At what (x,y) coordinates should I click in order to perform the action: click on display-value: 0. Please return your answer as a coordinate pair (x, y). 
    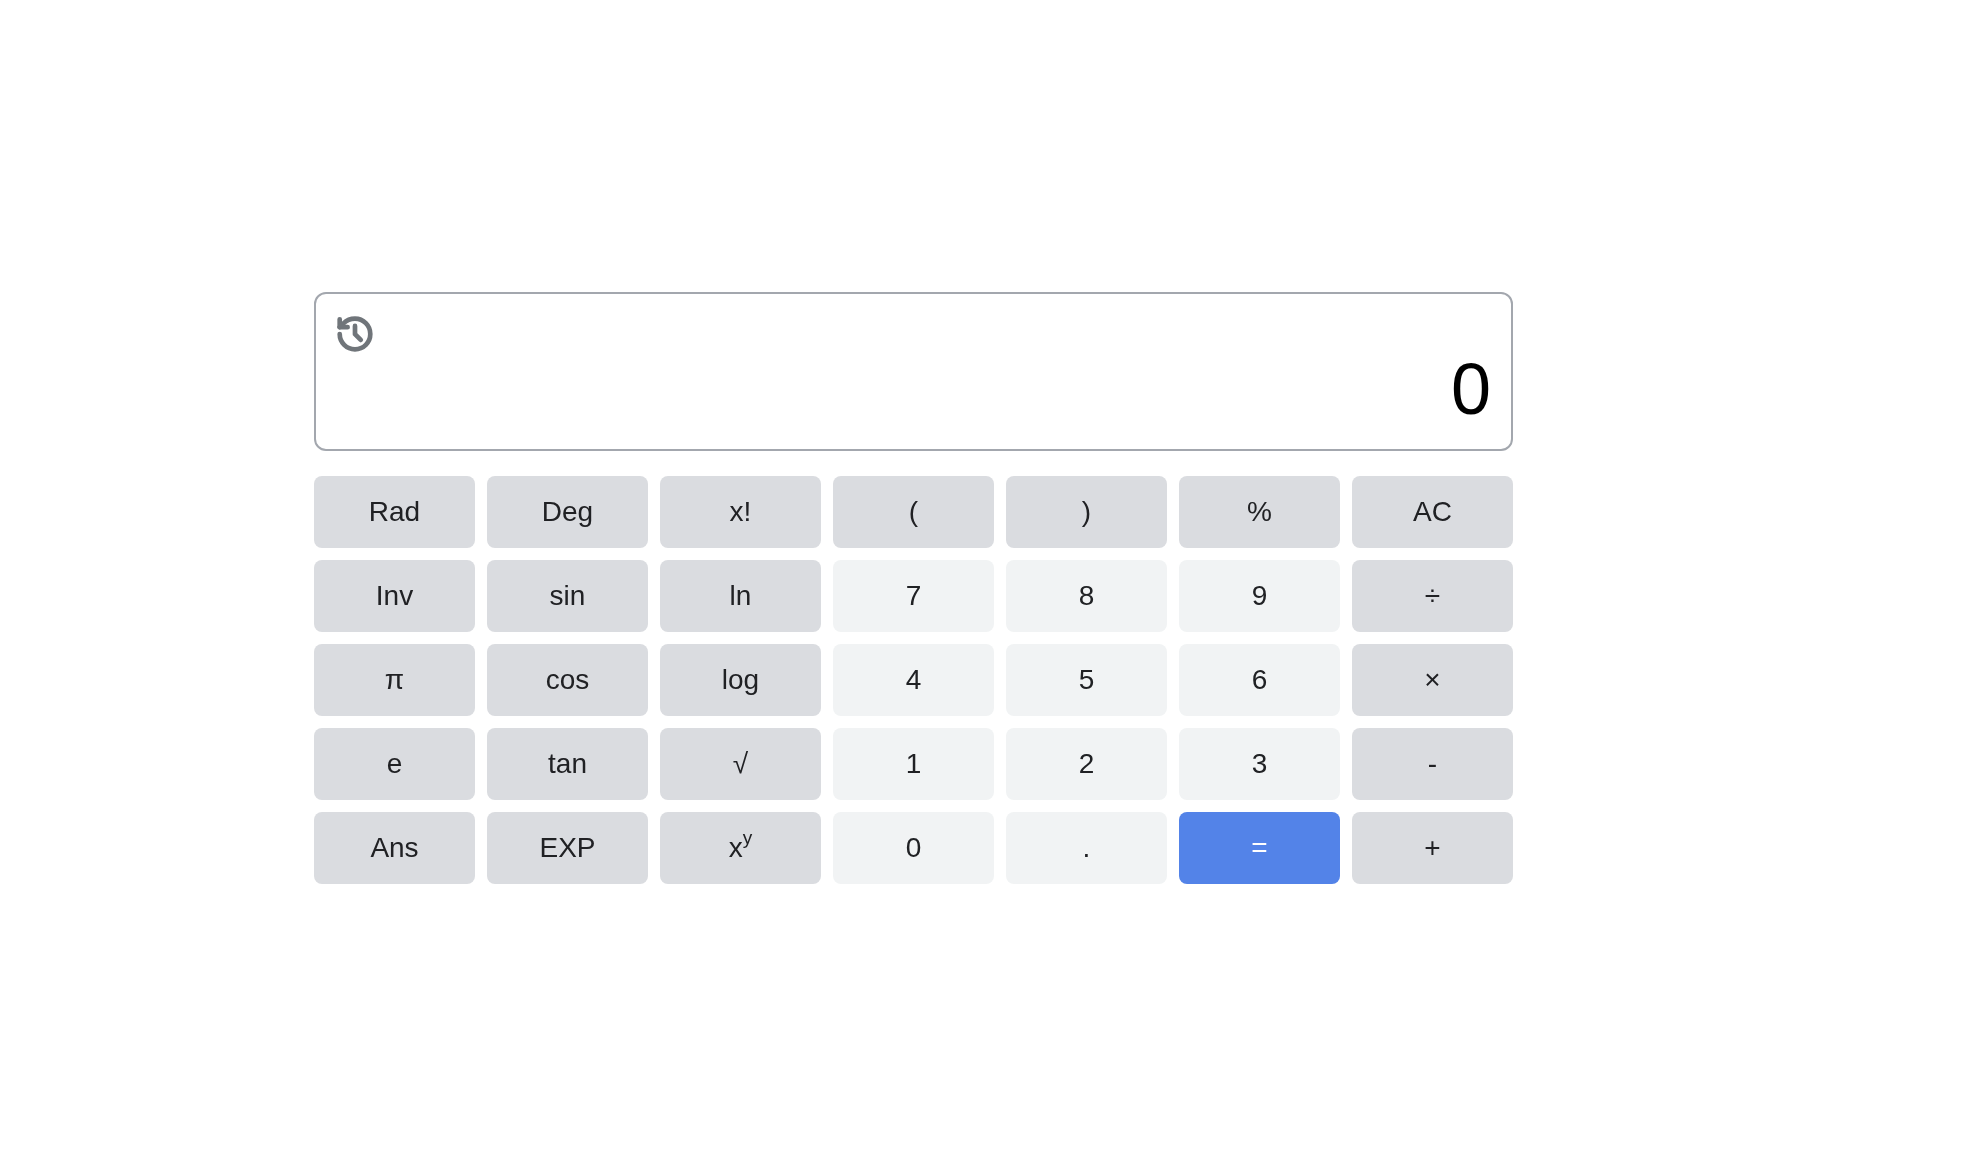
    Looking at the image, I should click on (1470, 389).